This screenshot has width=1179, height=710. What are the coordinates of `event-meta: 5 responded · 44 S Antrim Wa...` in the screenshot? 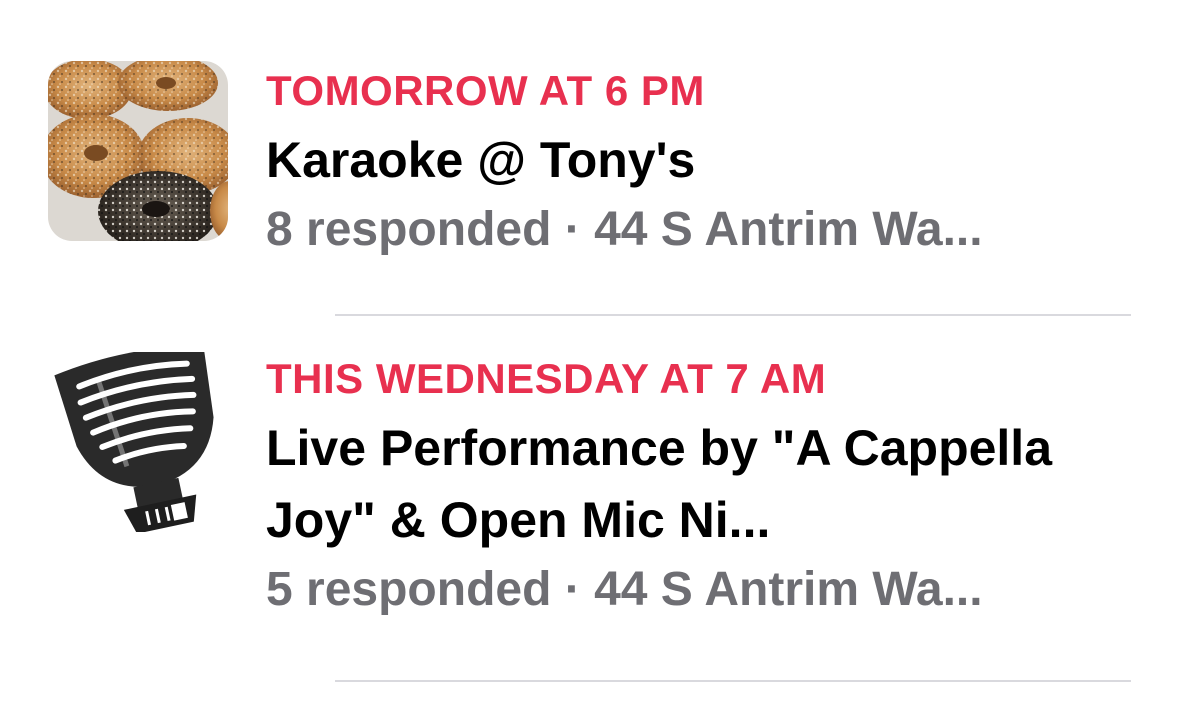 It's located at (707, 590).